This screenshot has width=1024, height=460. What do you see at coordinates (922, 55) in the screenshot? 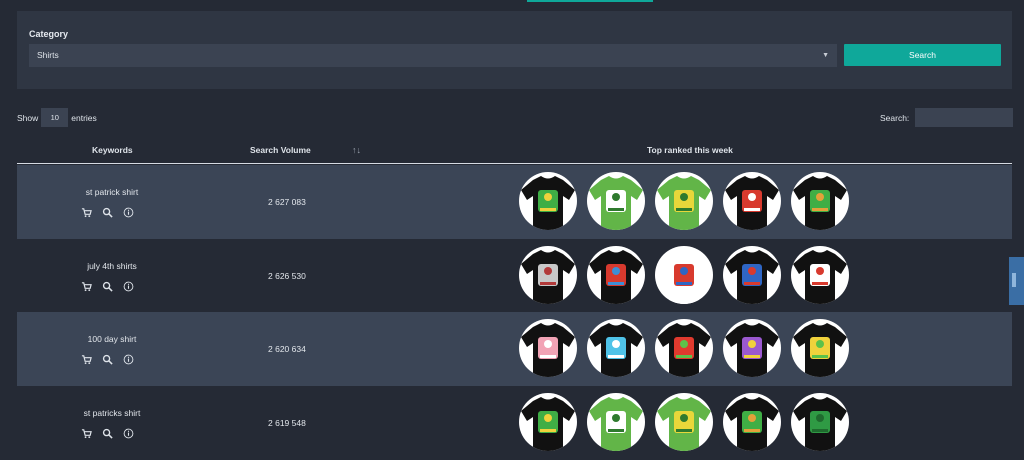
I see `search-button: Search` at bounding box center [922, 55].